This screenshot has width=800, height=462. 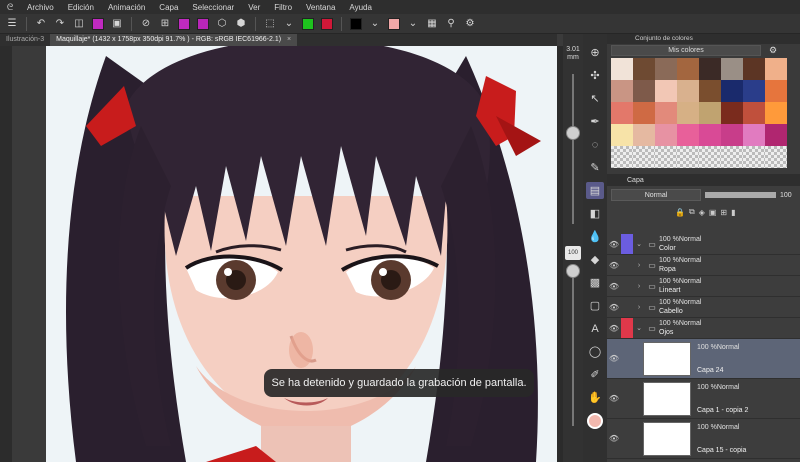 I want to click on redo-icon: ↷, so click(x=60, y=24).